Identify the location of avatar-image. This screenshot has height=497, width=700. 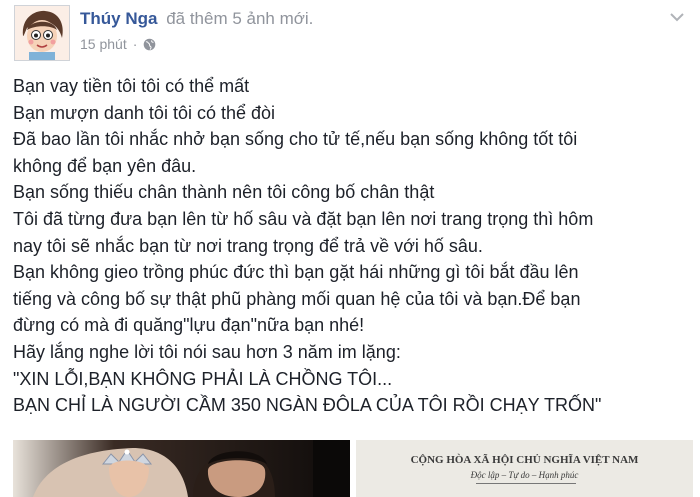
(42, 33).